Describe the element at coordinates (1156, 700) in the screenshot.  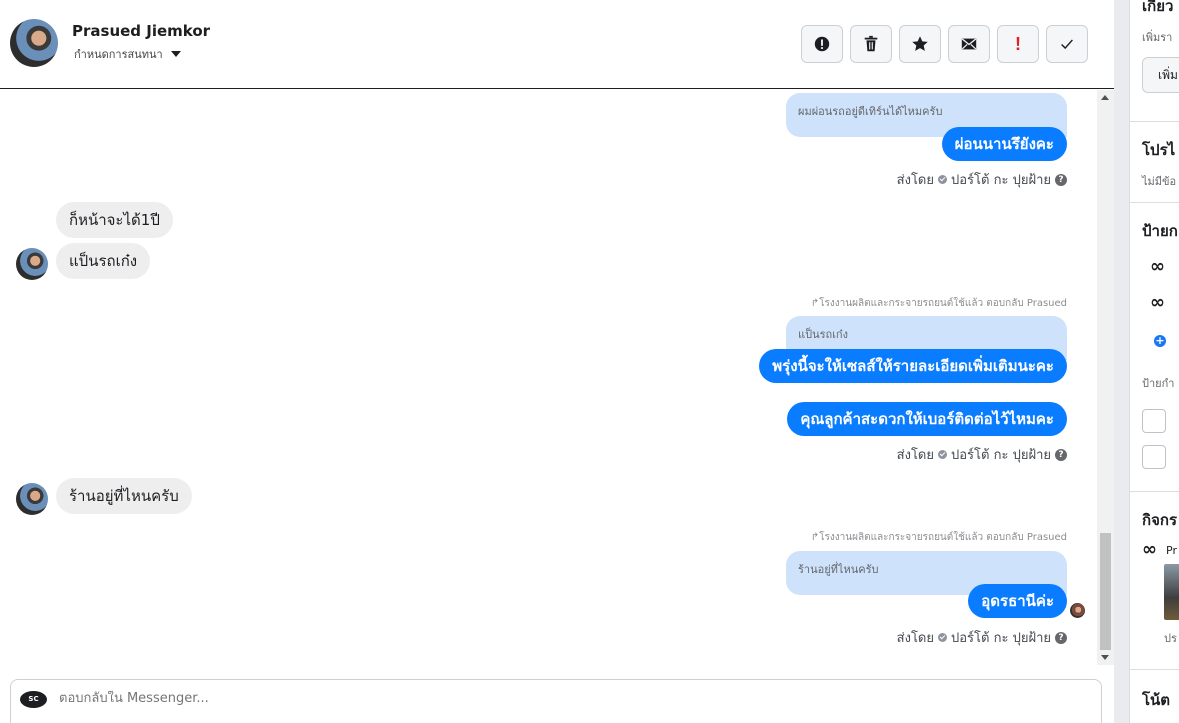
I see `notes-section-title: โน้ต` at that location.